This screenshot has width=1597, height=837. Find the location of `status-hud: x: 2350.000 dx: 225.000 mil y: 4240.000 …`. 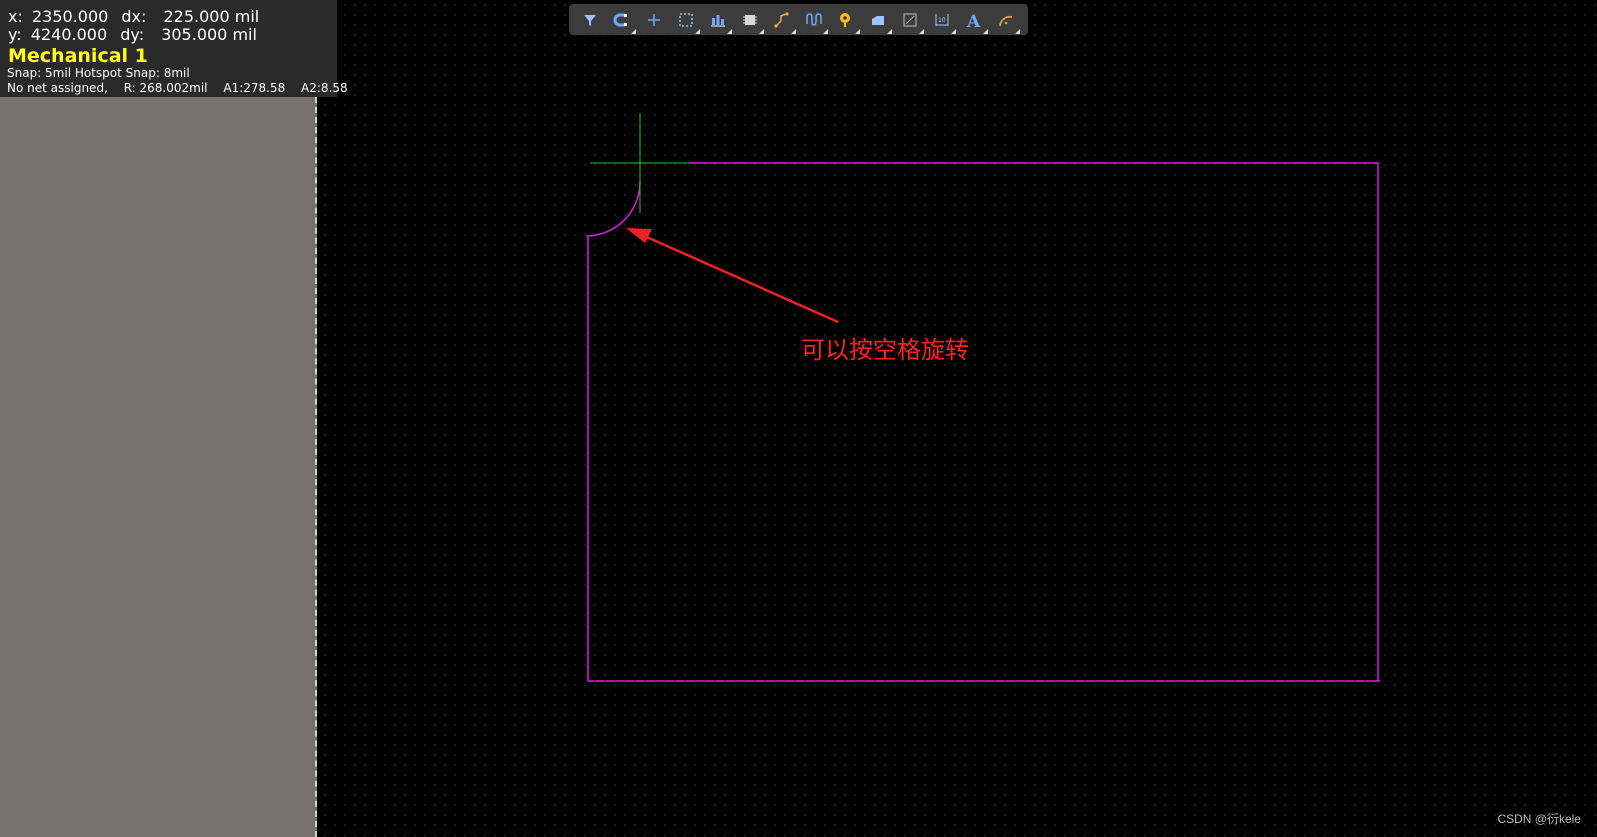

status-hud: x: 2350.000 dx: 225.000 mil y: 4240.000 … is located at coordinates (174, 48).